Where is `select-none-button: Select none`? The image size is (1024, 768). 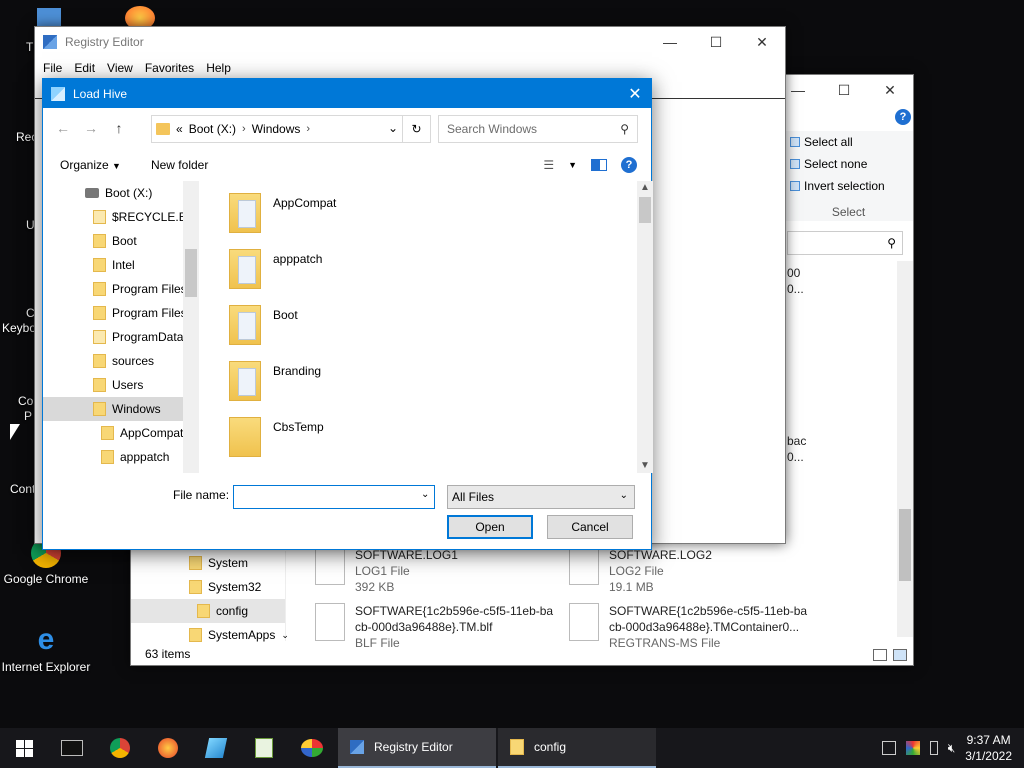
select-none-button: Select none is located at coordinates (848, 164).